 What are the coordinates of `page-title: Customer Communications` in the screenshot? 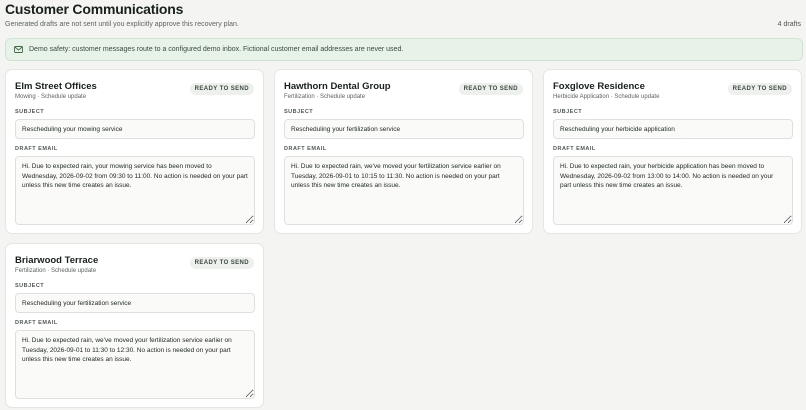 It's located at (94, 9).